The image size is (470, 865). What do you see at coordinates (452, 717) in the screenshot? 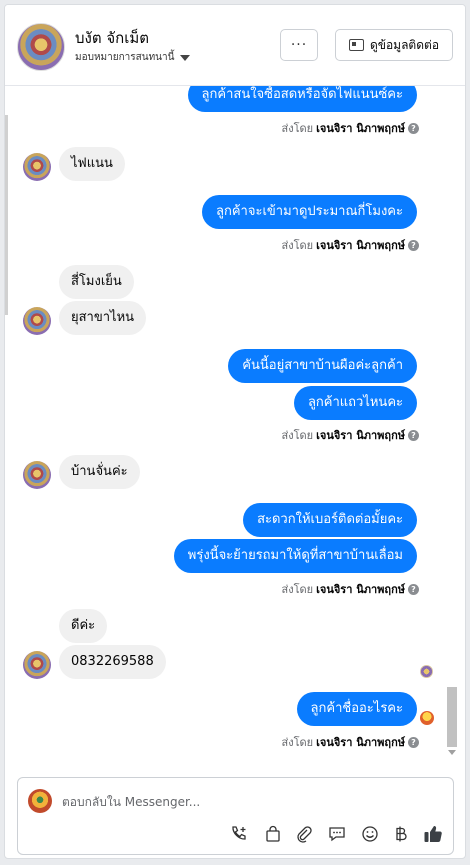
I see `scrollbar-thumb` at bounding box center [452, 717].